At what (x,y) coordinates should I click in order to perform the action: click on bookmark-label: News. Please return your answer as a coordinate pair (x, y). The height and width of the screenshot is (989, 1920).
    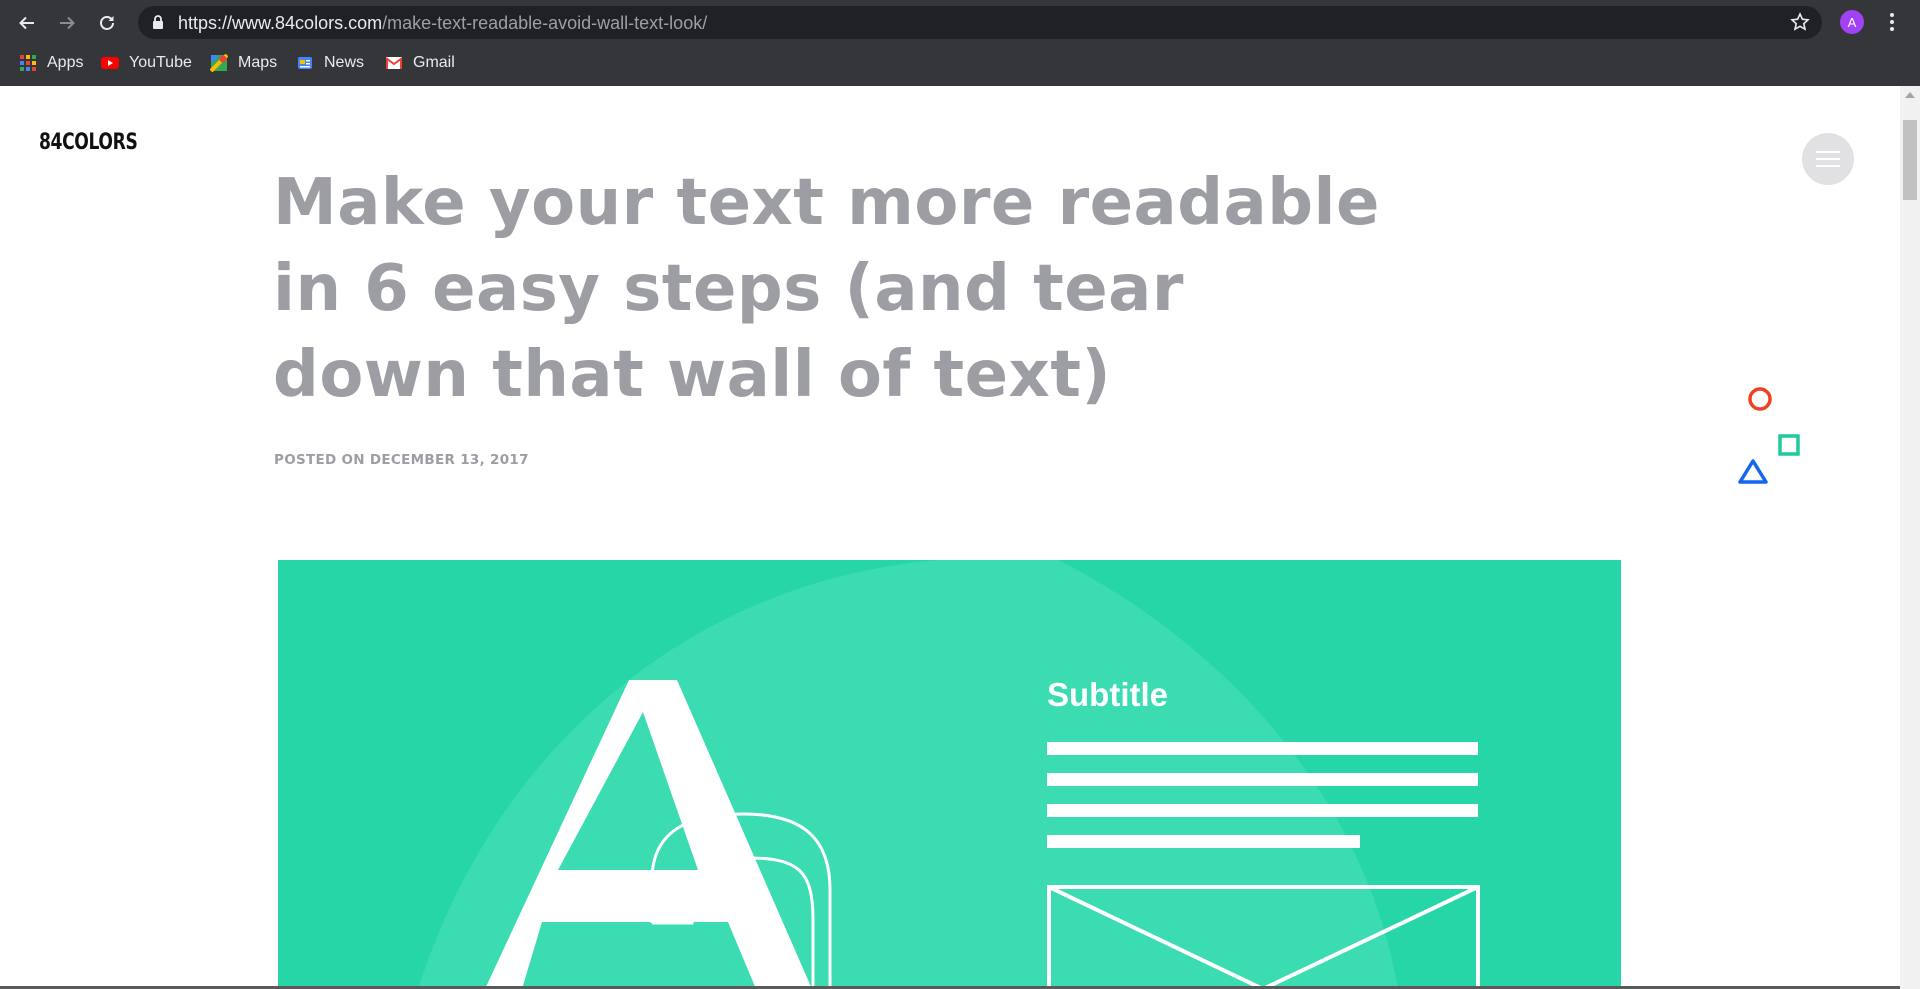
    Looking at the image, I should click on (344, 62).